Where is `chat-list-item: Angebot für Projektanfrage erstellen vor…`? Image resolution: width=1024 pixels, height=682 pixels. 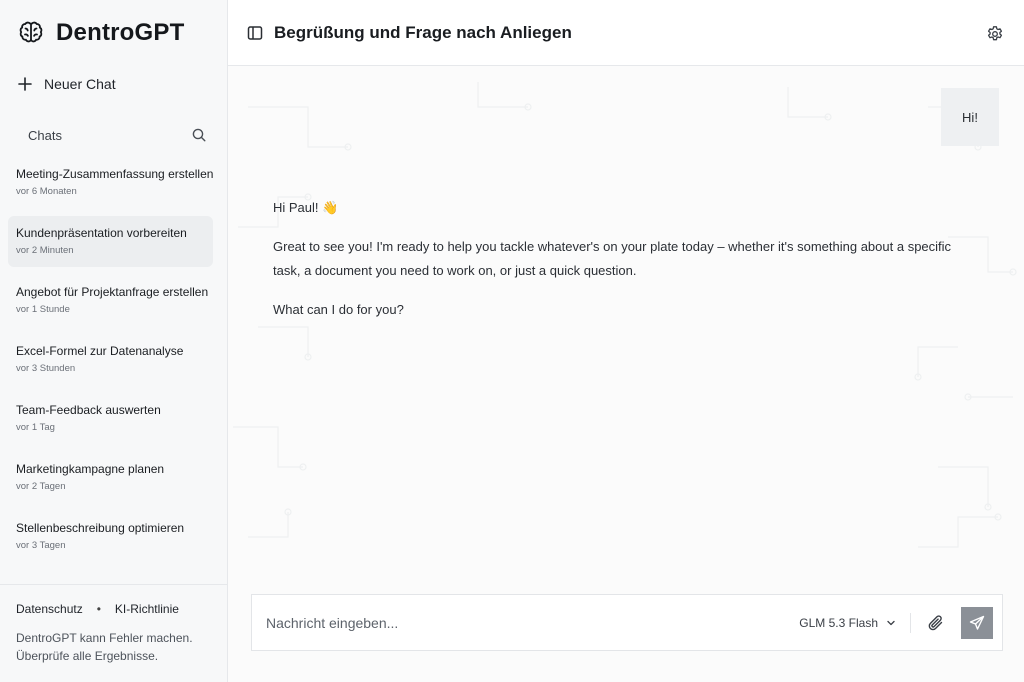
chat-list-item: Angebot für Projektanfrage erstellen vor… is located at coordinates (110, 300).